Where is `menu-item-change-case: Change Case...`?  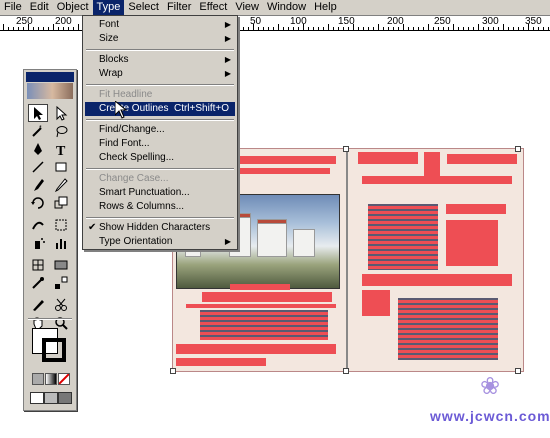
menu-item-change-case: Change Case... is located at coordinates (160, 179).